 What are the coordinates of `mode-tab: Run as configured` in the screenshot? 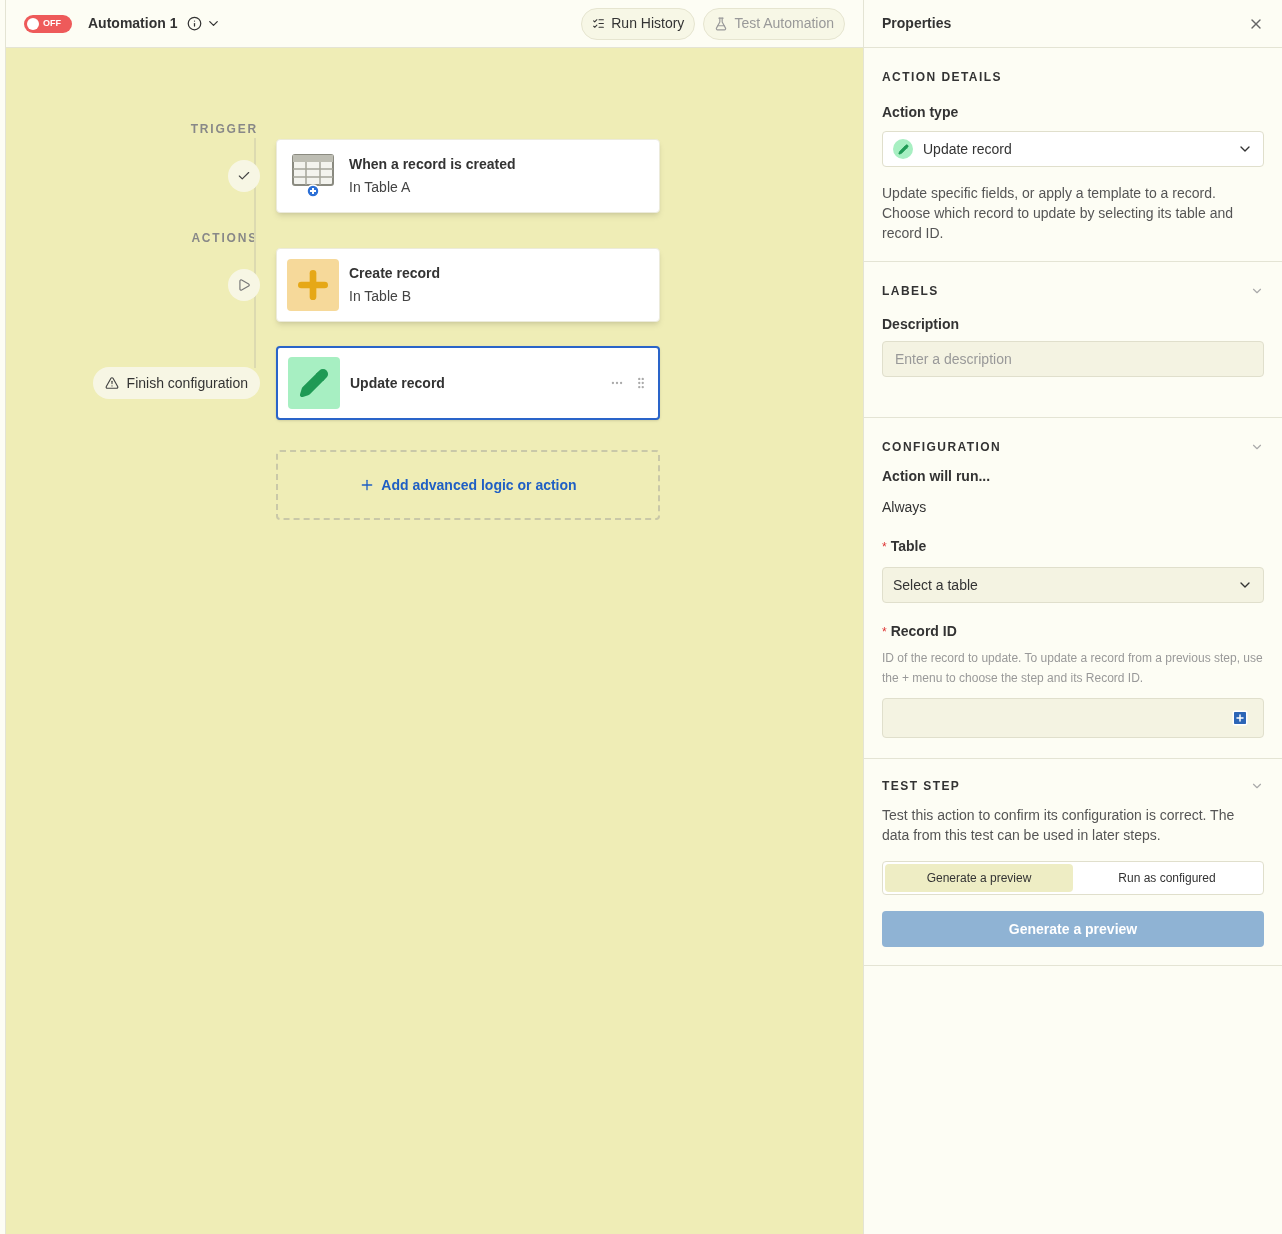 It's located at (1167, 878).